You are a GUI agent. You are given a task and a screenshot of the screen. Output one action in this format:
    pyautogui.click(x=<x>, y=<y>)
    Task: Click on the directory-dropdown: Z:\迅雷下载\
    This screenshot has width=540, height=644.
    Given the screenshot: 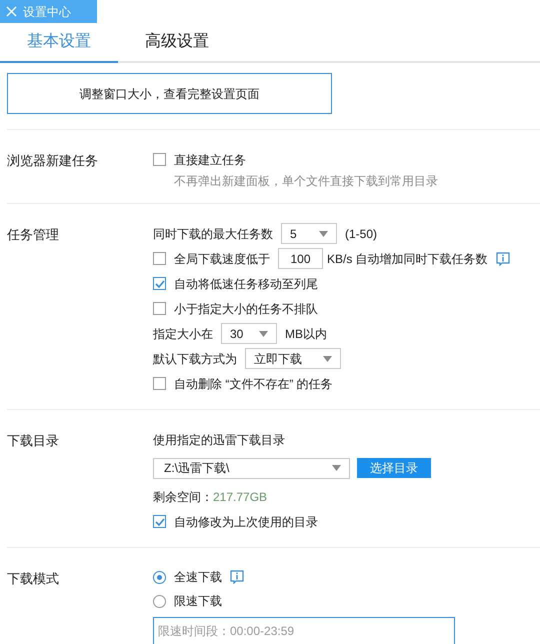 What is the action you would take?
    pyautogui.click(x=251, y=468)
    